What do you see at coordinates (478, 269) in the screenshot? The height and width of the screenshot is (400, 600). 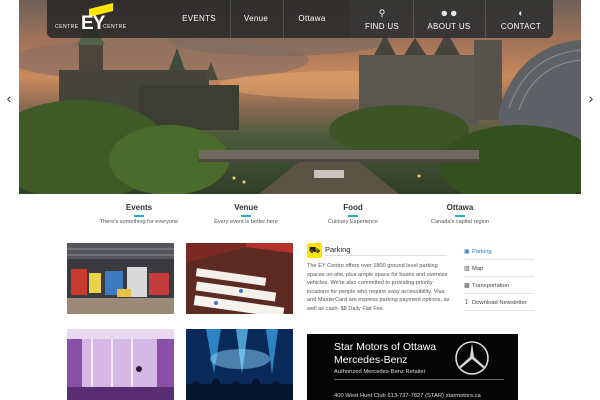 I see `side-link-label: Map` at bounding box center [478, 269].